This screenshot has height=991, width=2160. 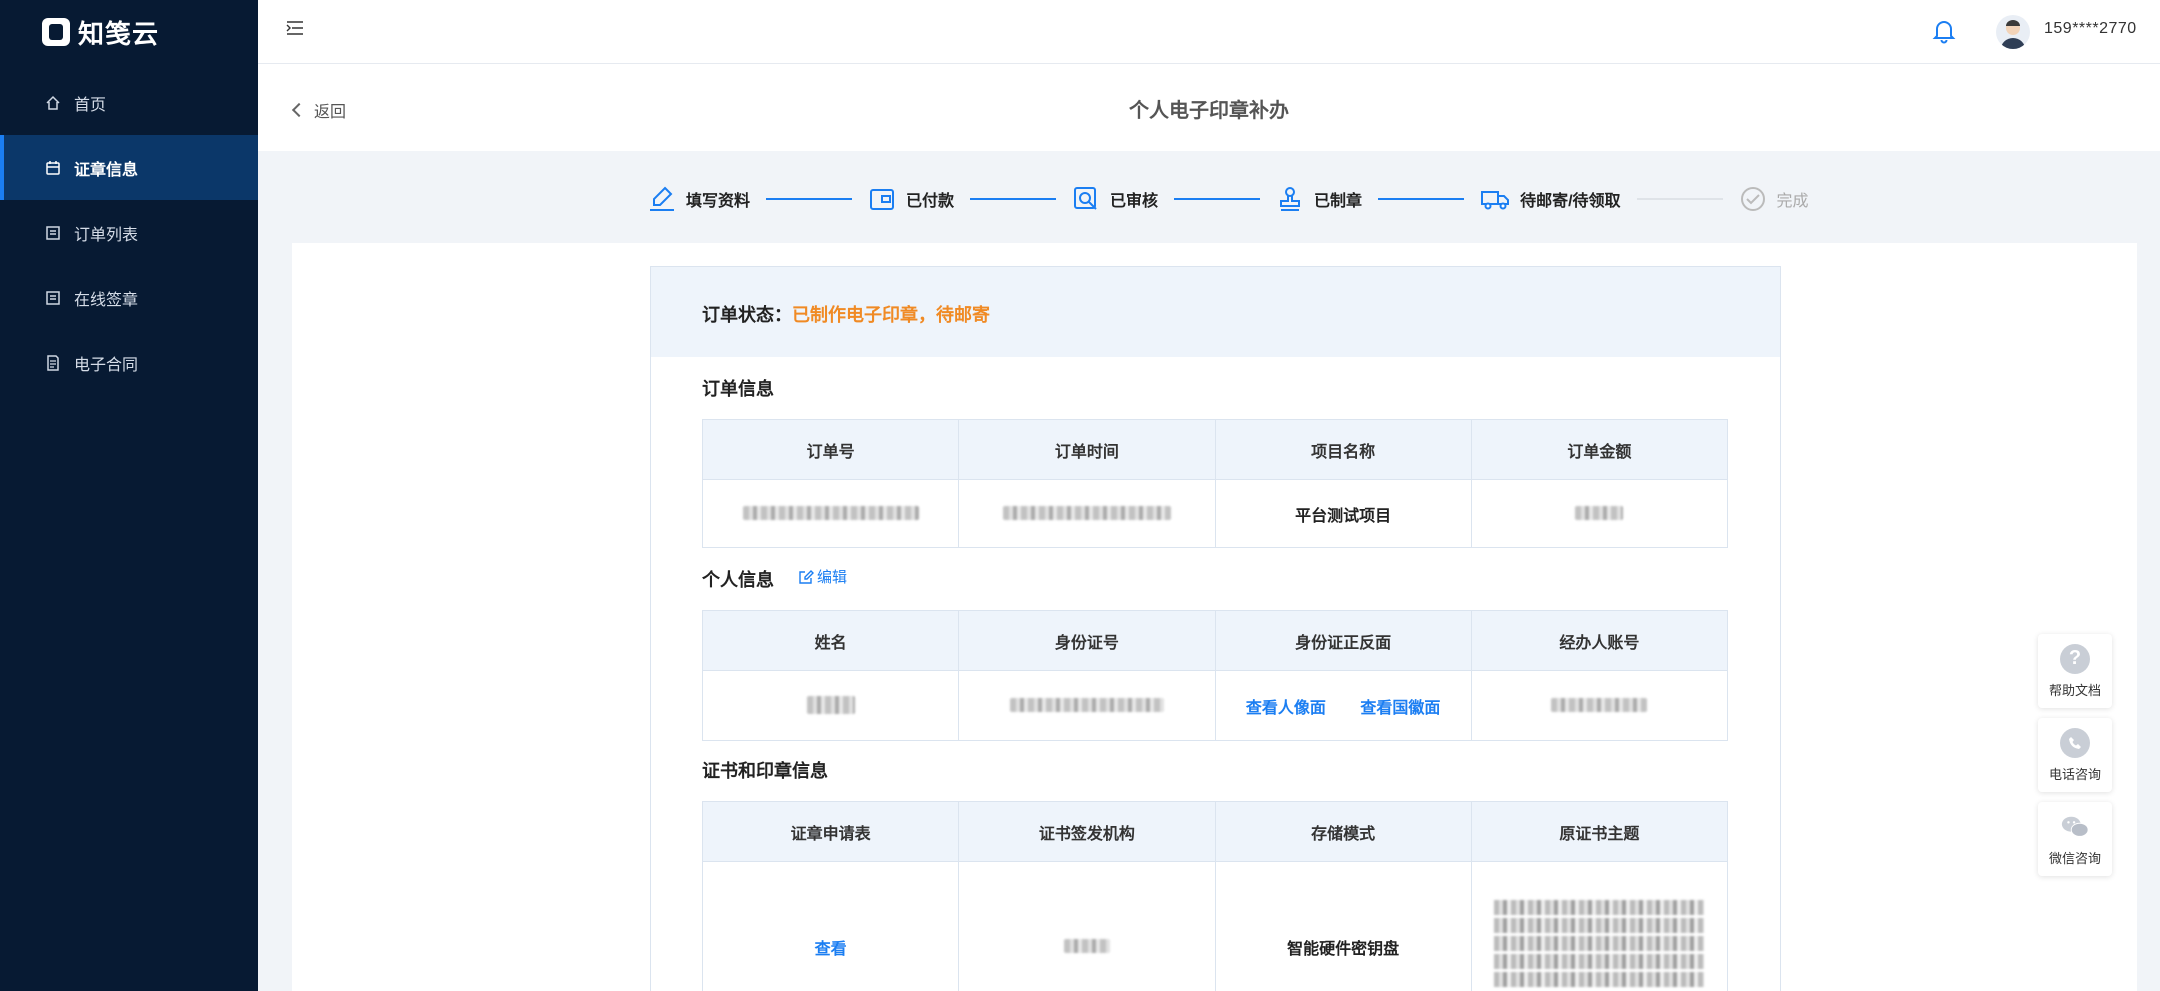 I want to click on wechat-consult-button: 微信咨询, so click(x=2075, y=839).